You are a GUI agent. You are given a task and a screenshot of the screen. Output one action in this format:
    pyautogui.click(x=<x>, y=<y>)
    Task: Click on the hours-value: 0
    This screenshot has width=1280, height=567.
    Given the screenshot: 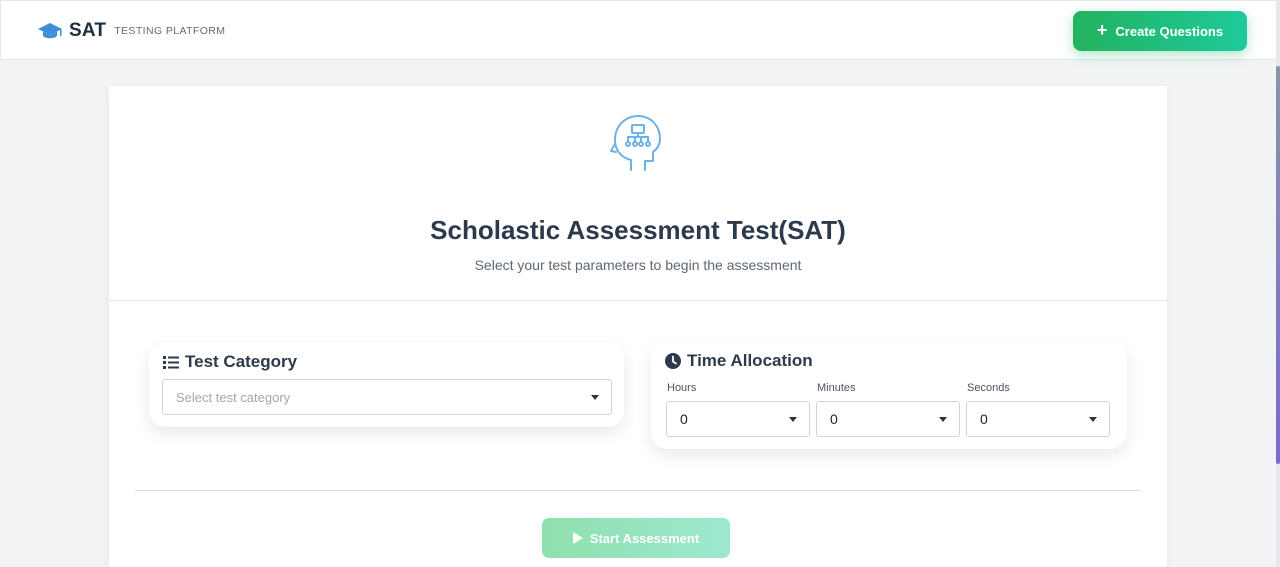 What is the action you would take?
    pyautogui.click(x=684, y=419)
    